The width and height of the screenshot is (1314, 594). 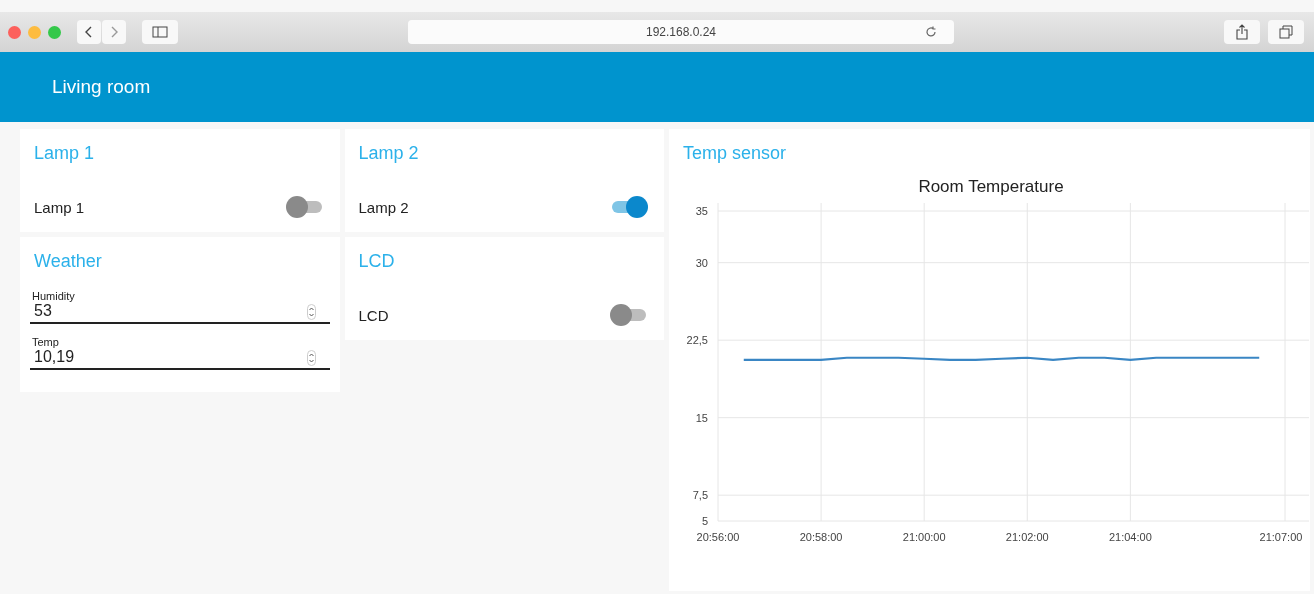 I want to click on group-title: Lamp 2, so click(x=389, y=153).